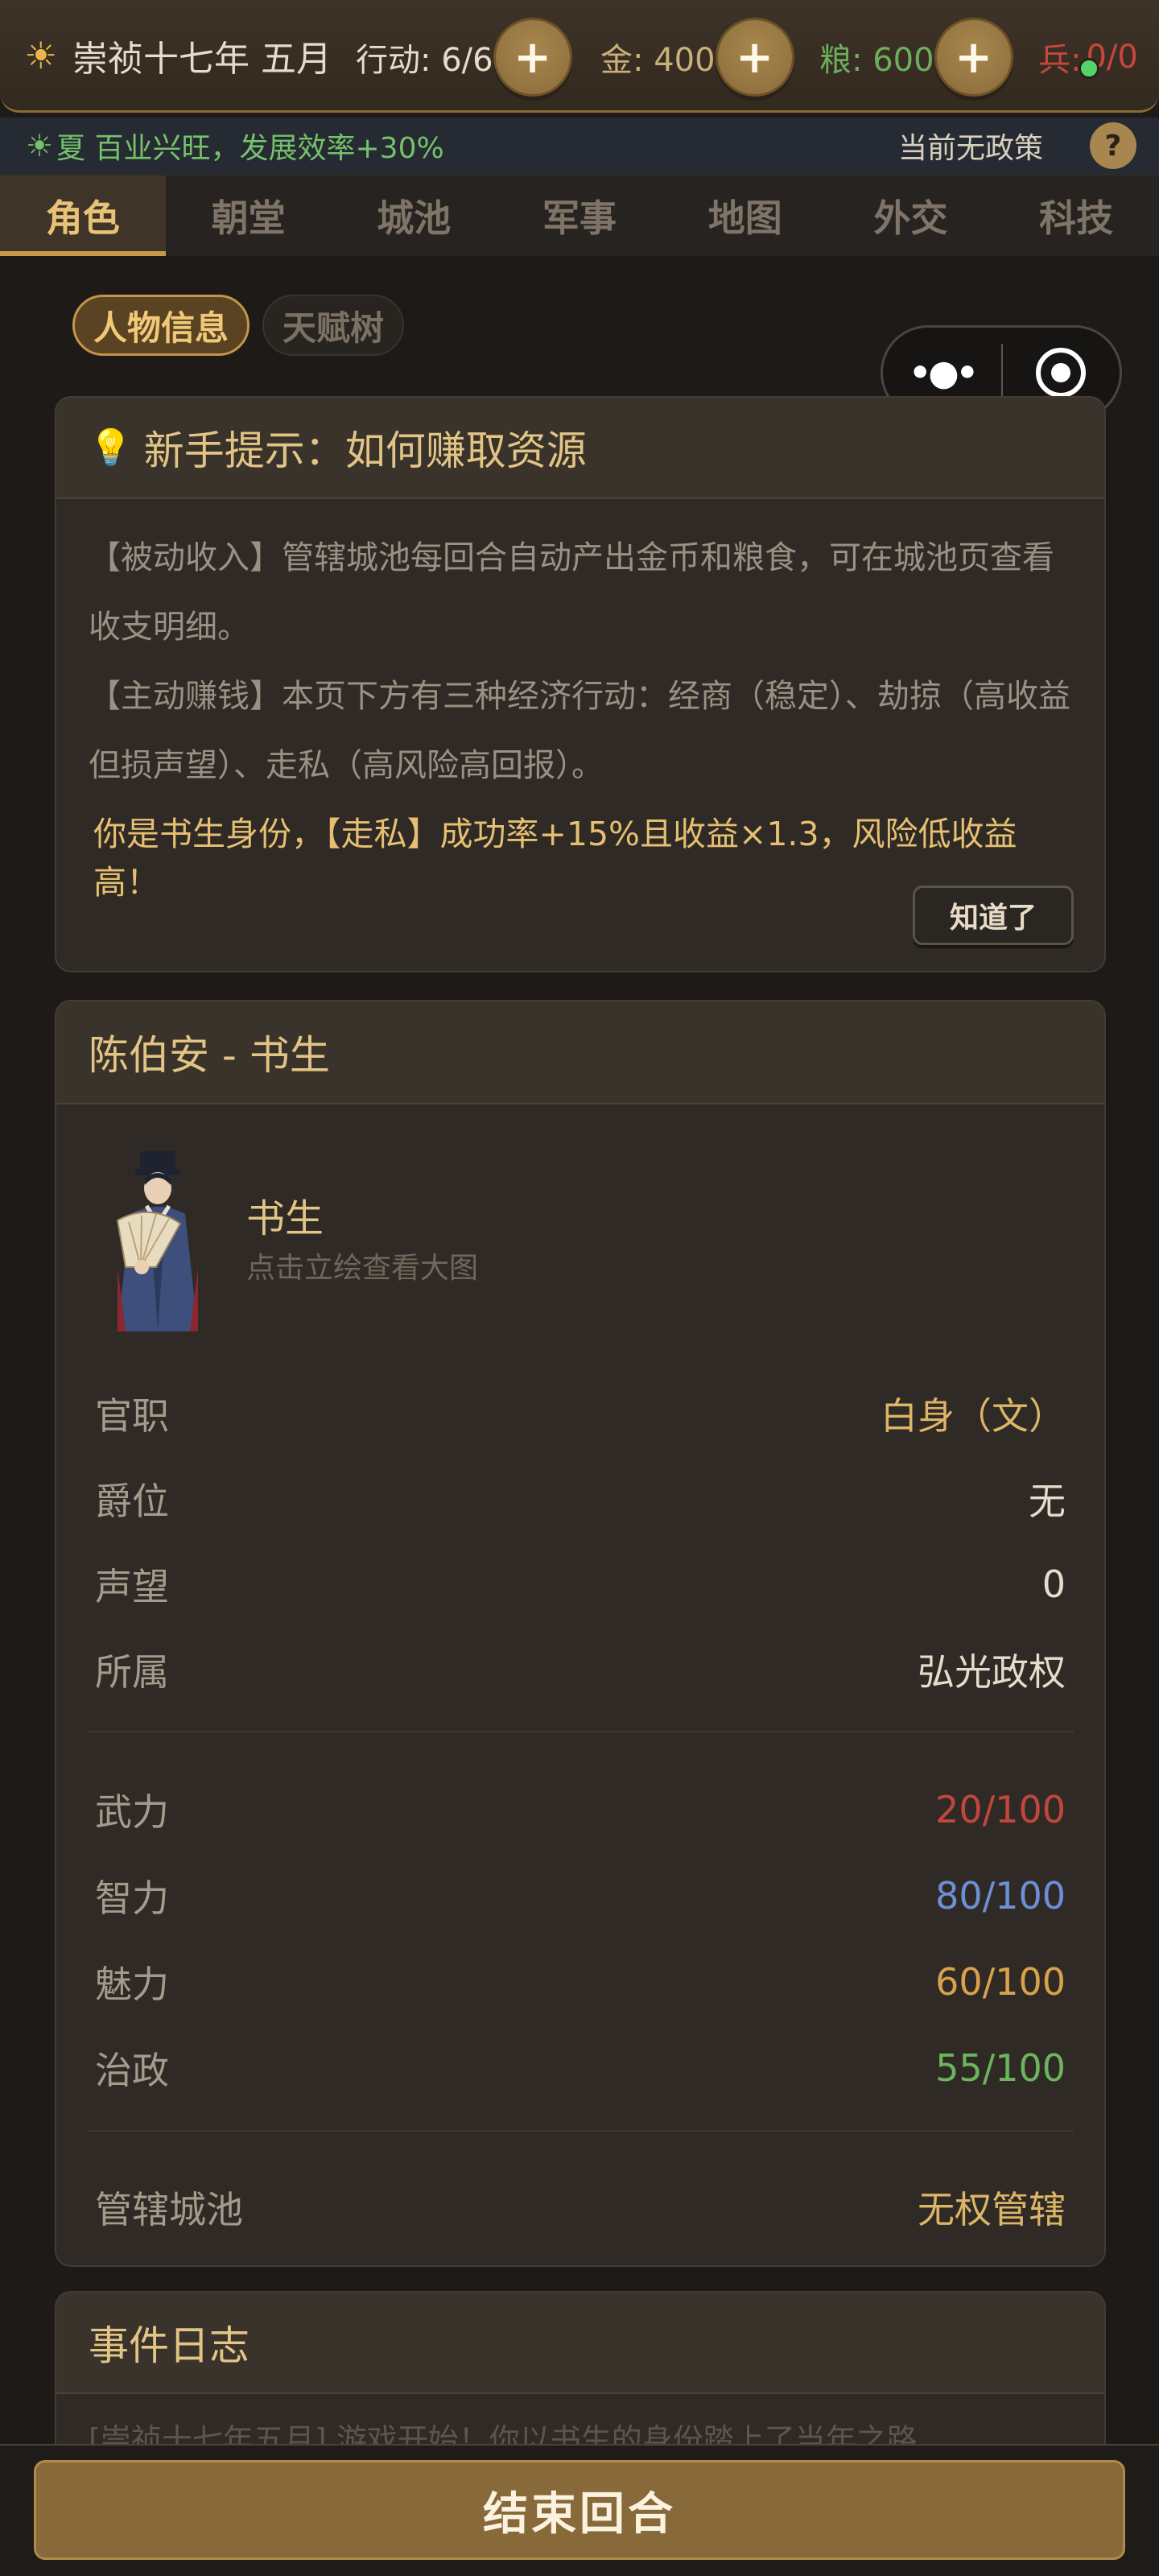 The width and height of the screenshot is (1159, 2576). What do you see at coordinates (580, 1809) in the screenshot?
I see `stat-row-force: 武力 20/100` at bounding box center [580, 1809].